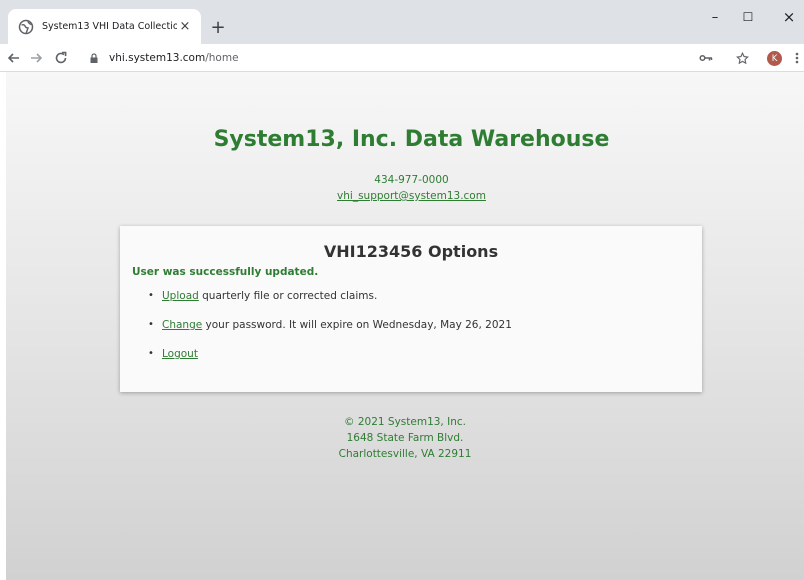  I want to click on tab-title: System13 VHI Data Collection, so click(109, 26).